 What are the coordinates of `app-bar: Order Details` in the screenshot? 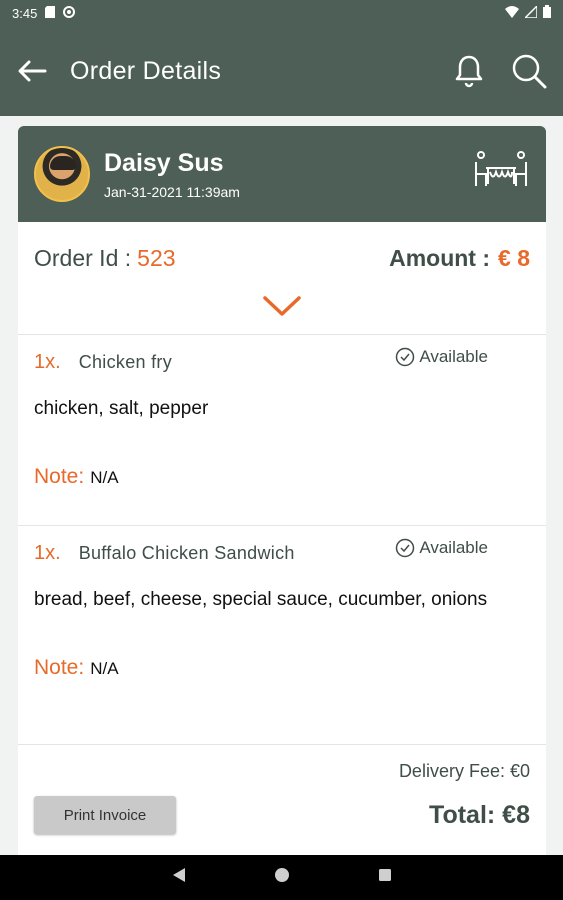 It's located at (281, 71).